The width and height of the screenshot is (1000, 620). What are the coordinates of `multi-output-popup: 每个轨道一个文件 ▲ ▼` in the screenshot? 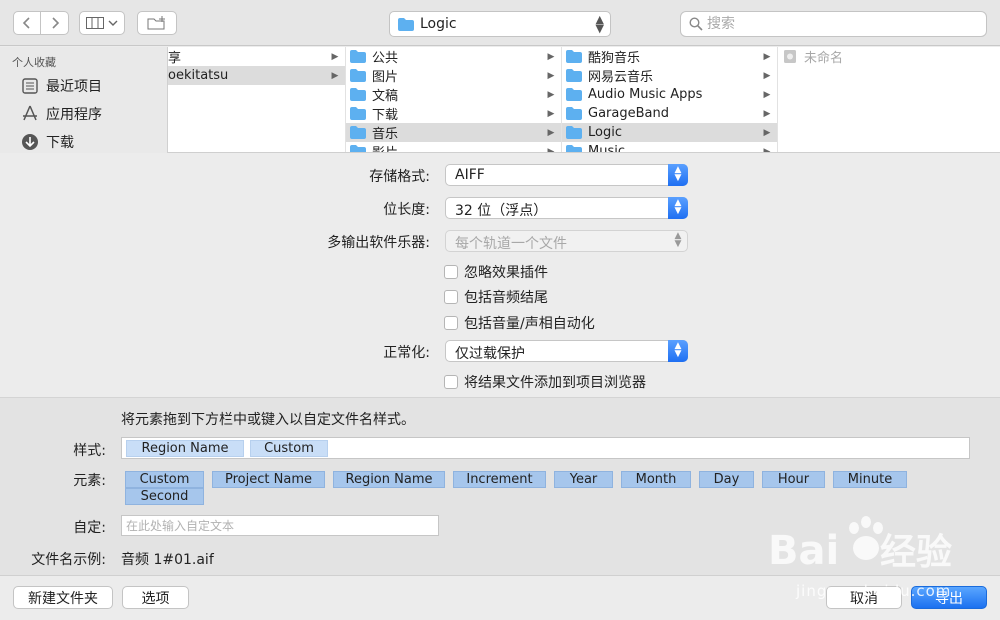 It's located at (566, 241).